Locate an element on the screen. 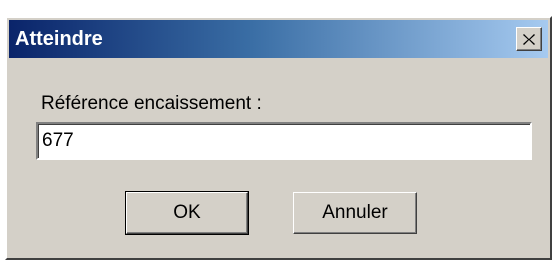  dialog-title: Atteindre is located at coordinates (59, 39).